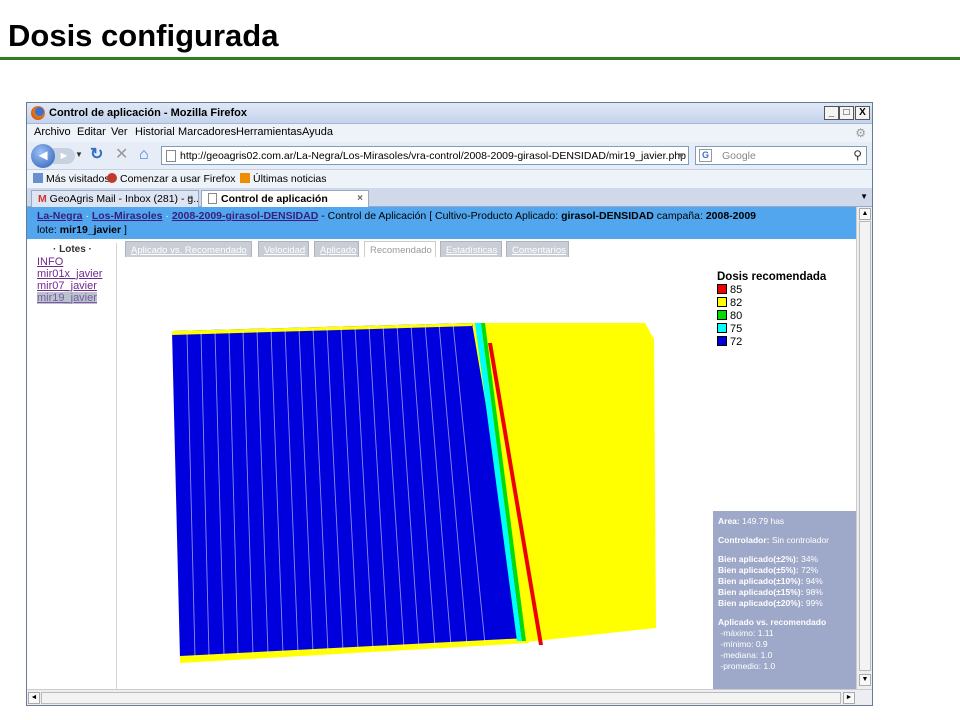 The image size is (960, 720). Describe the element at coordinates (127, 216) in the screenshot. I see `breadcrumb-los-mirasoles: Los-Mirasoles` at that location.